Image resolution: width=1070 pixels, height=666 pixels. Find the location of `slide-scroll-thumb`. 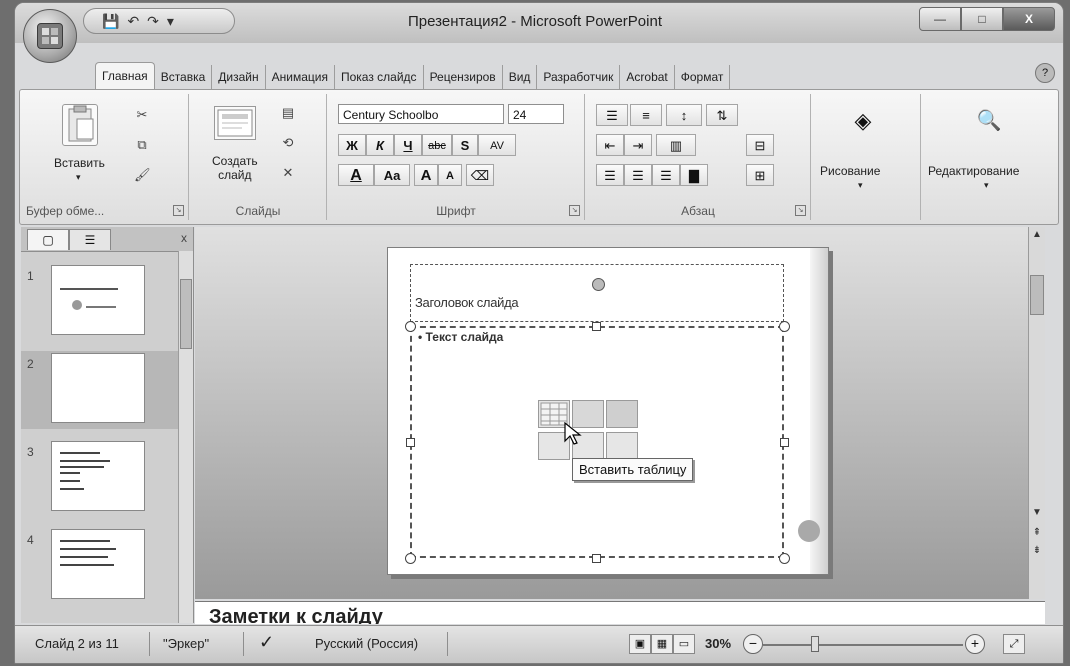

slide-scroll-thumb is located at coordinates (1037, 295).